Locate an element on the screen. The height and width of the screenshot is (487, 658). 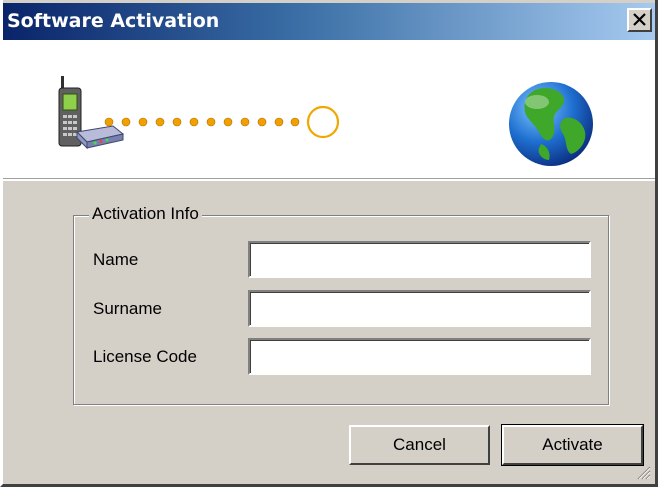
name-input is located at coordinates (419, 259).